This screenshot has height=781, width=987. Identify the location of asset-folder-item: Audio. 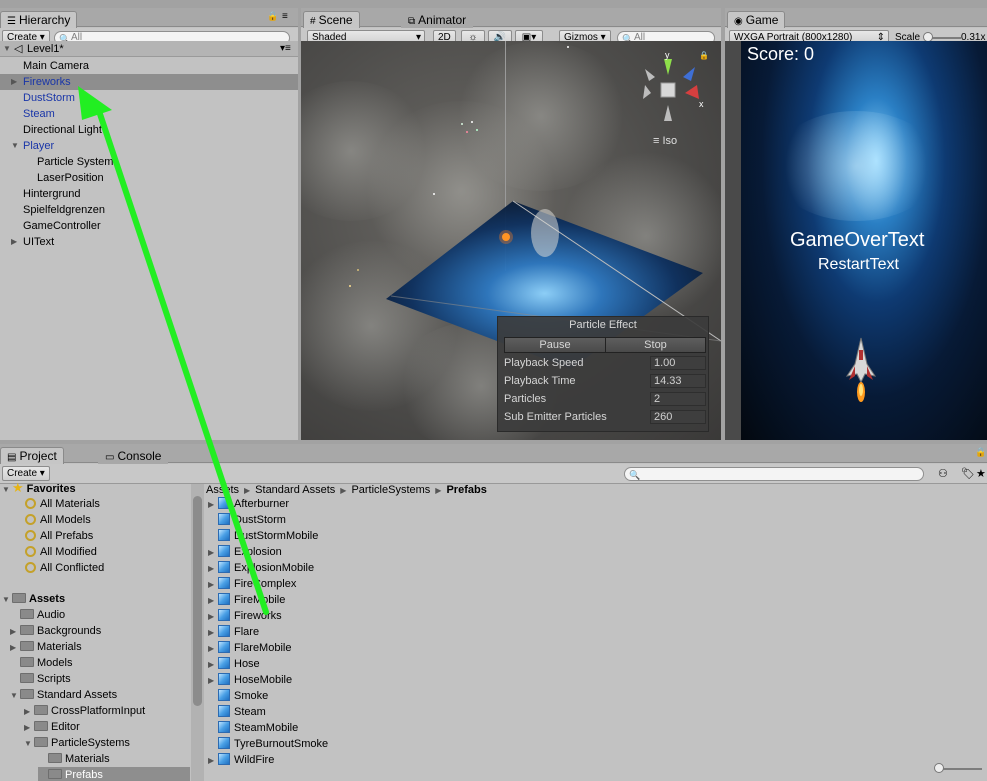
(100, 615).